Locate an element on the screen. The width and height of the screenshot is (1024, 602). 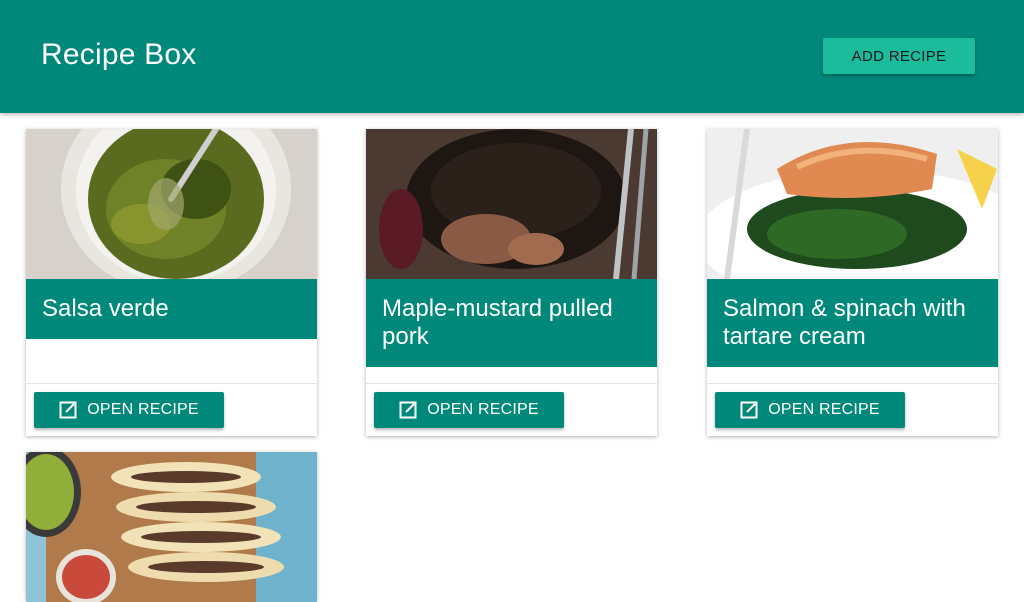
recipe-title: Maple-mustard pulled pork is located at coordinates (511, 323).